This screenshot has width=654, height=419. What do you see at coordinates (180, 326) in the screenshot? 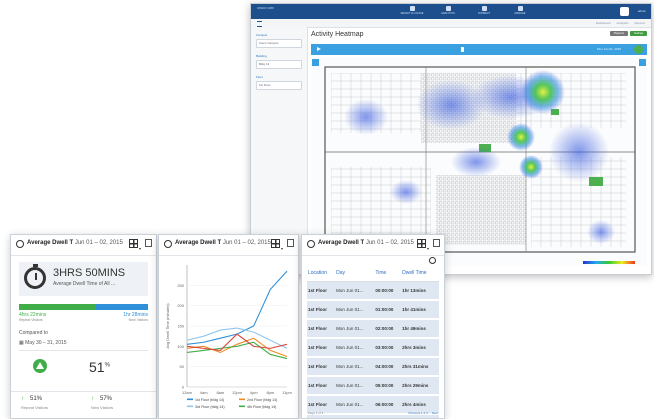
I see `y-tick-label: 150` at bounding box center [180, 326].